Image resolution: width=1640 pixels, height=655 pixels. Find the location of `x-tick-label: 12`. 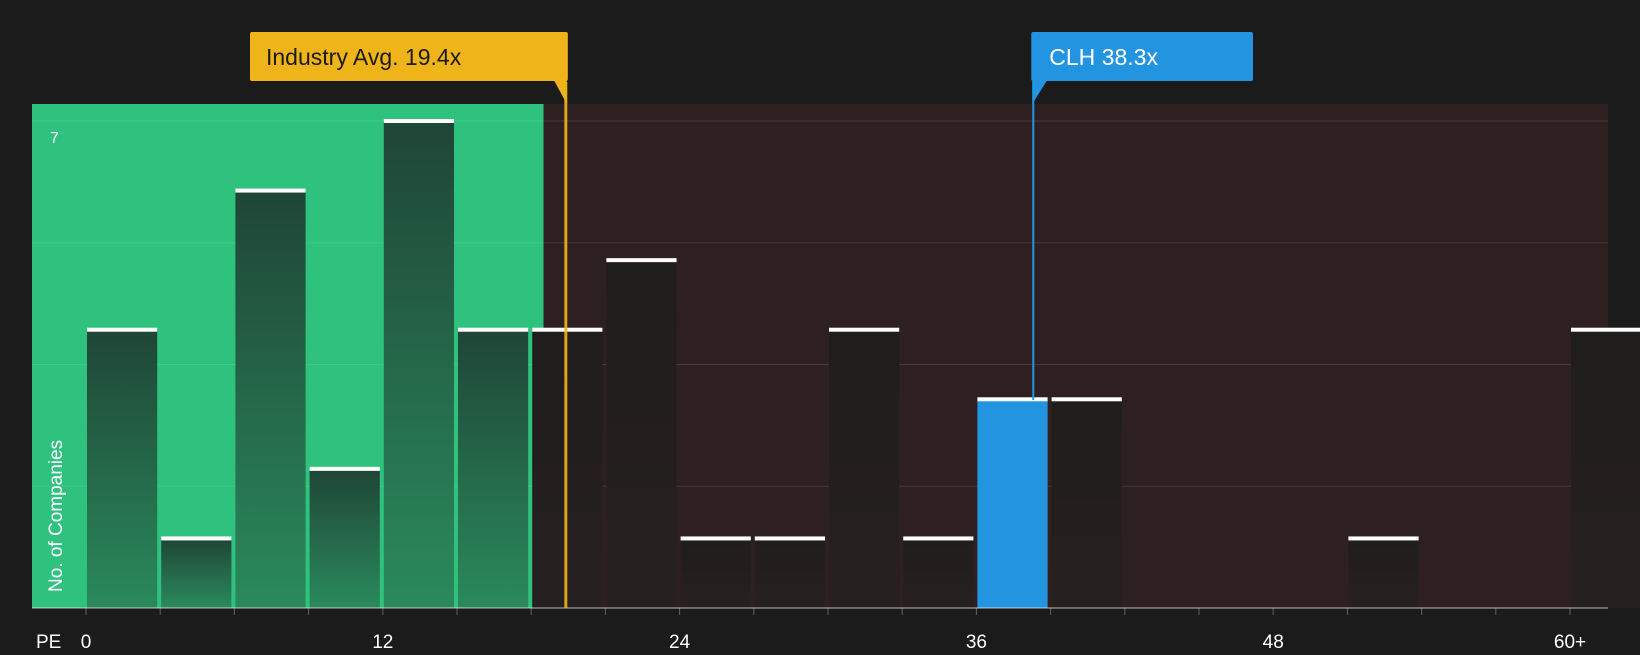

x-tick-label: 12 is located at coordinates (382, 641).